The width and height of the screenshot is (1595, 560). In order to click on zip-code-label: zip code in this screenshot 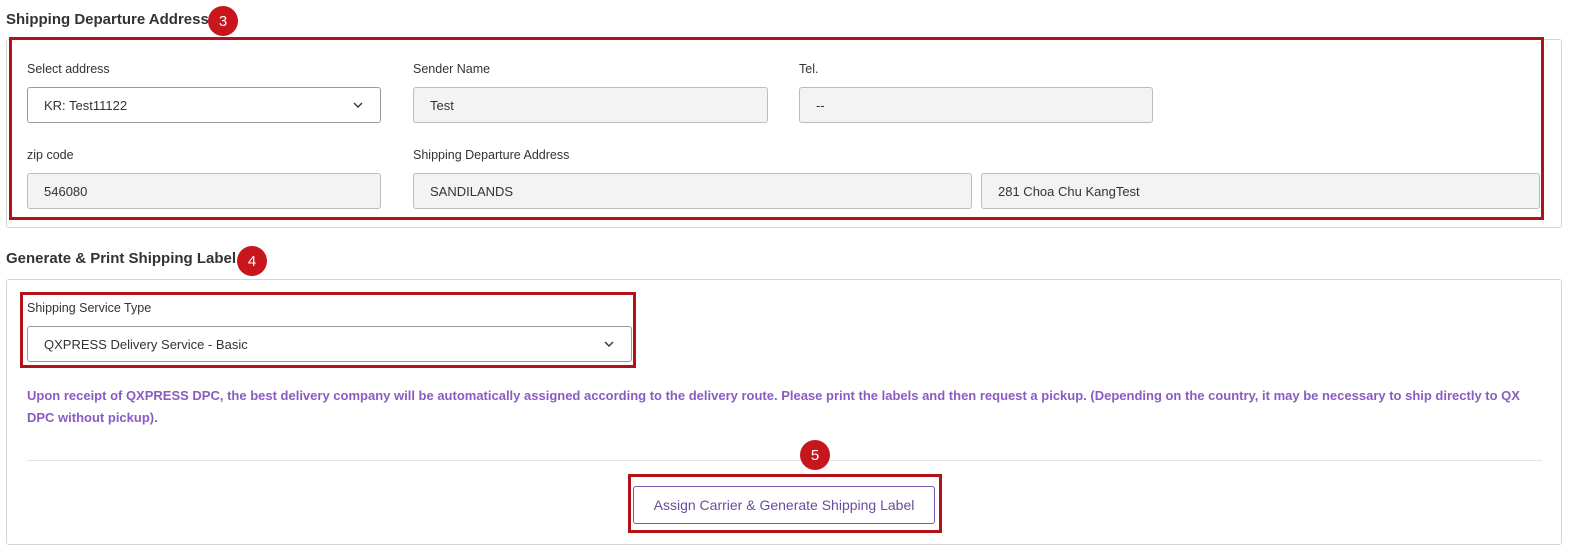, I will do `click(50, 155)`.